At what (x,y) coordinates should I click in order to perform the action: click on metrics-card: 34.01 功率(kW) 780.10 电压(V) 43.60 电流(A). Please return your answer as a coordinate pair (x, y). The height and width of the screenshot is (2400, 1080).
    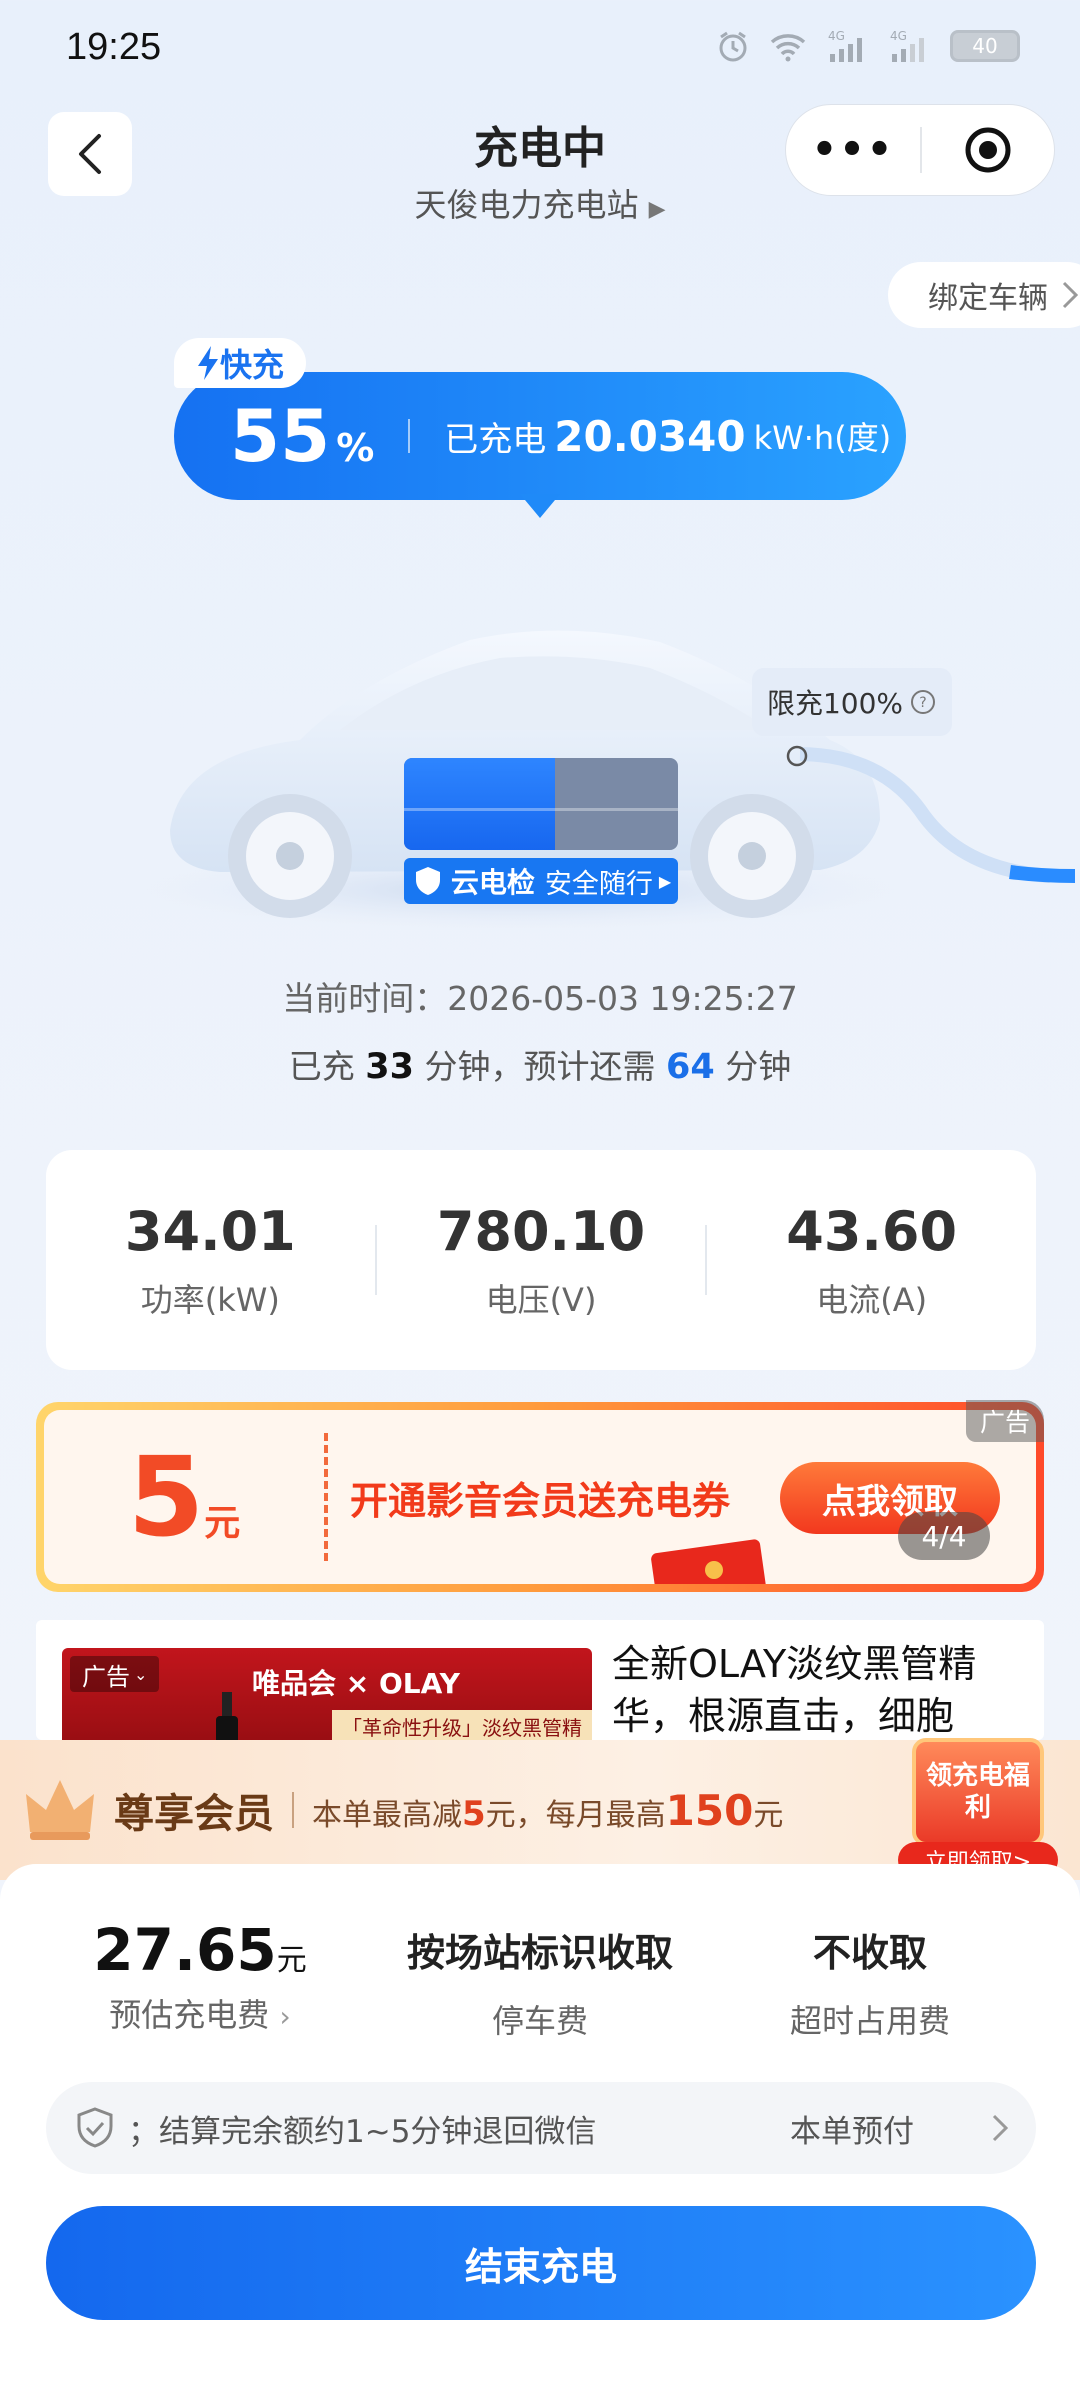
    Looking at the image, I should click on (541, 1260).